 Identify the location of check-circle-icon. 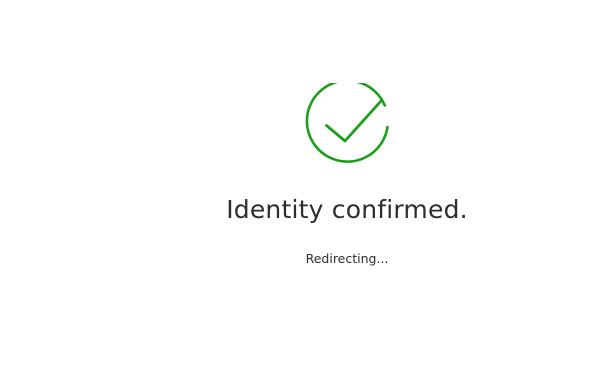
(347, 123).